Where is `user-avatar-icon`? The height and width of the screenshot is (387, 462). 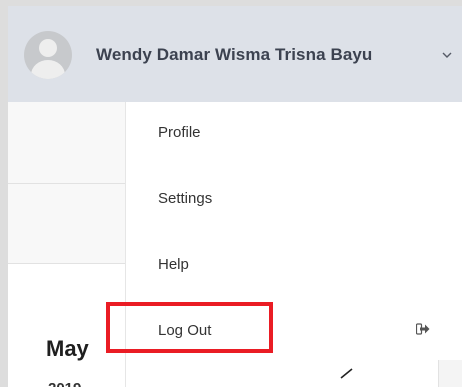
user-avatar-icon is located at coordinates (48, 55).